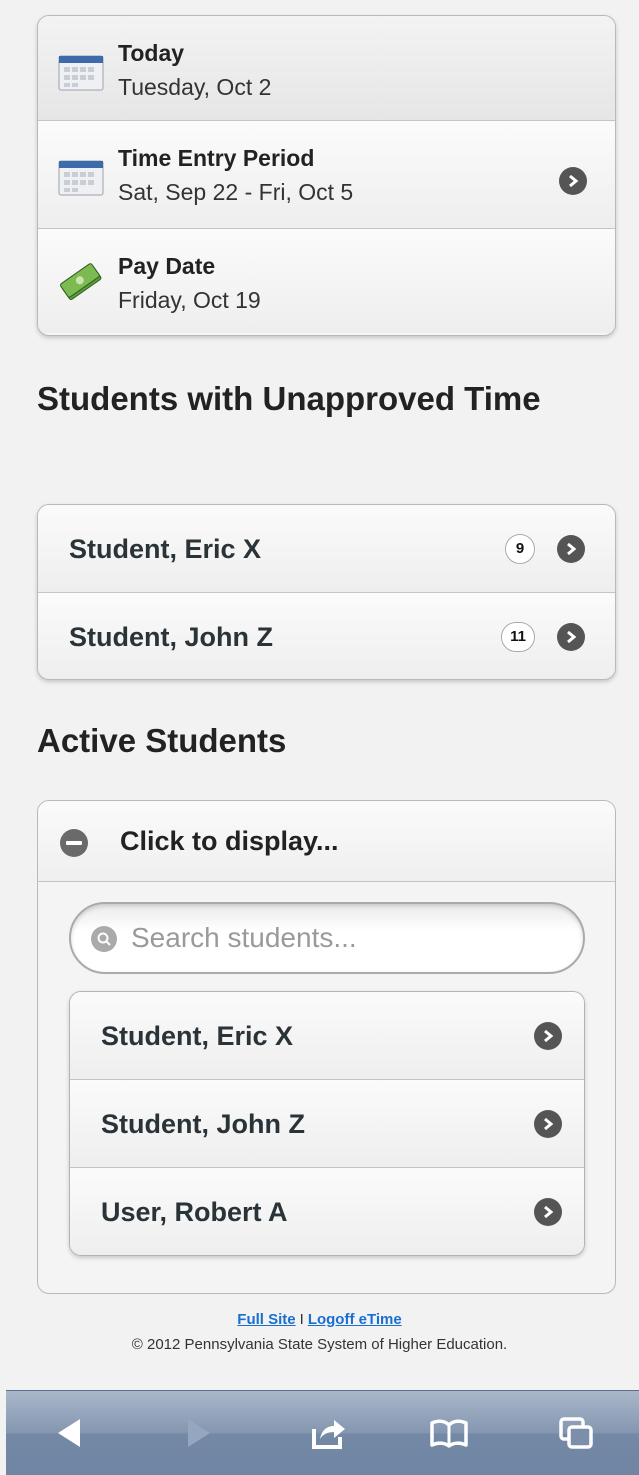  What do you see at coordinates (104, 939) in the screenshot?
I see `search-icon` at bounding box center [104, 939].